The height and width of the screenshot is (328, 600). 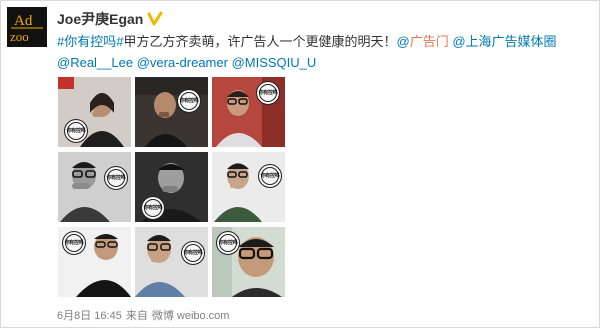 What do you see at coordinates (100, 19) in the screenshot?
I see `author-name: Joe尹庚Egan` at bounding box center [100, 19].